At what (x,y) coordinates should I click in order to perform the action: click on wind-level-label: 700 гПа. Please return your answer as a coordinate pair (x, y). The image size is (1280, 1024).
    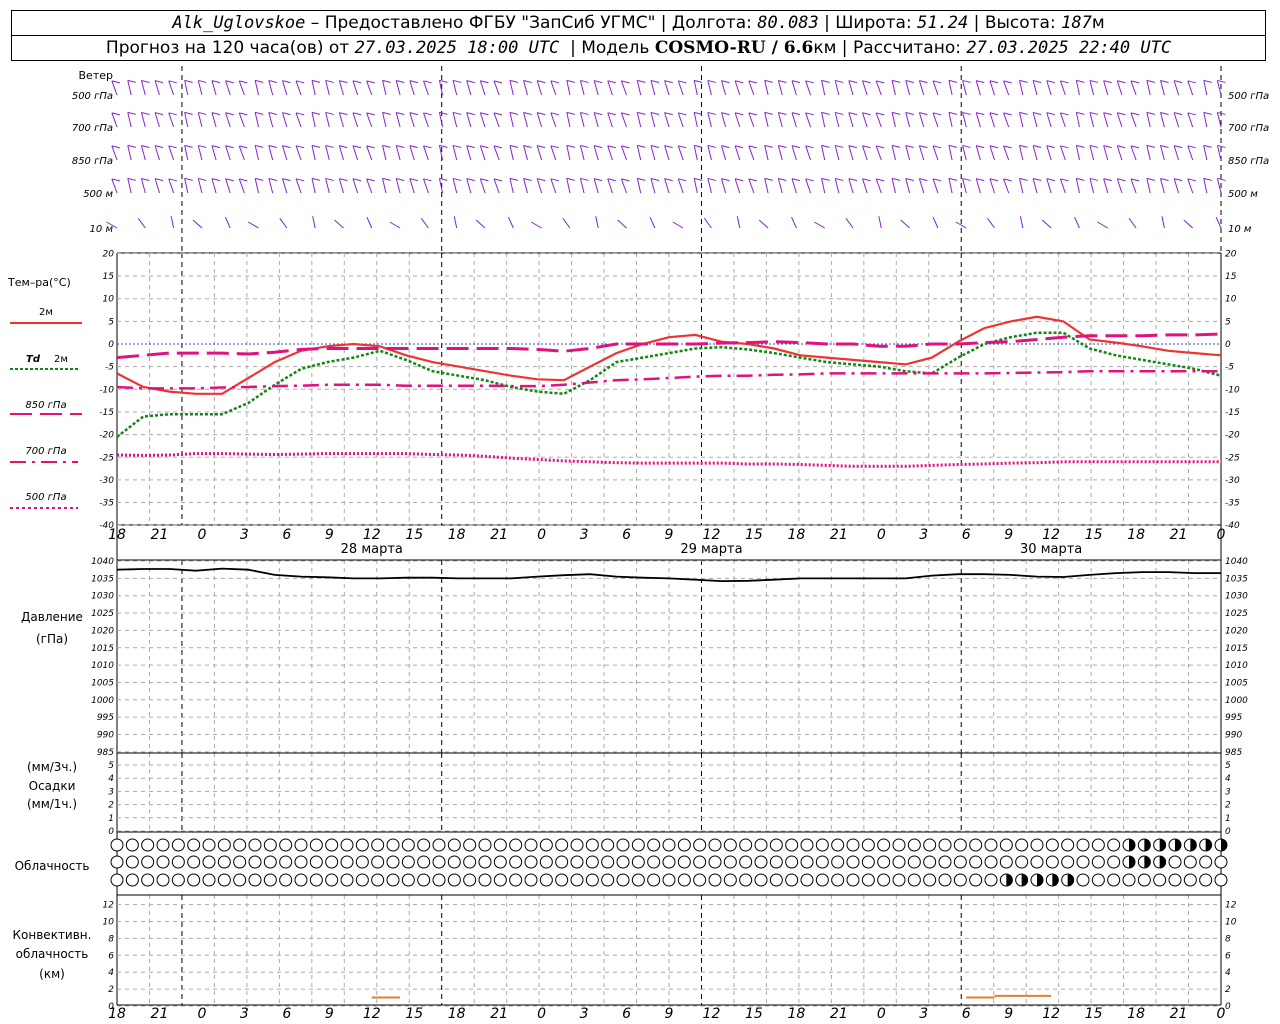
    Looking at the image, I should click on (92, 128).